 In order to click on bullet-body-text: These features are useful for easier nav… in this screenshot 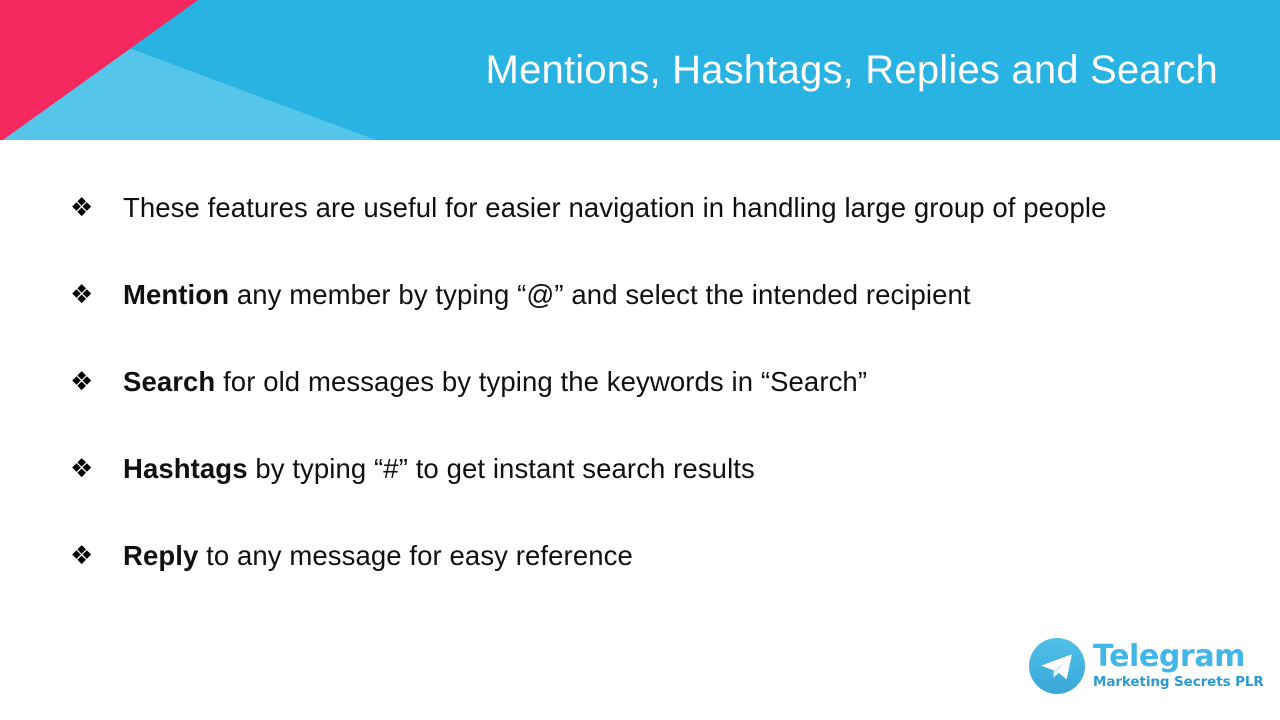, I will do `click(615, 207)`.